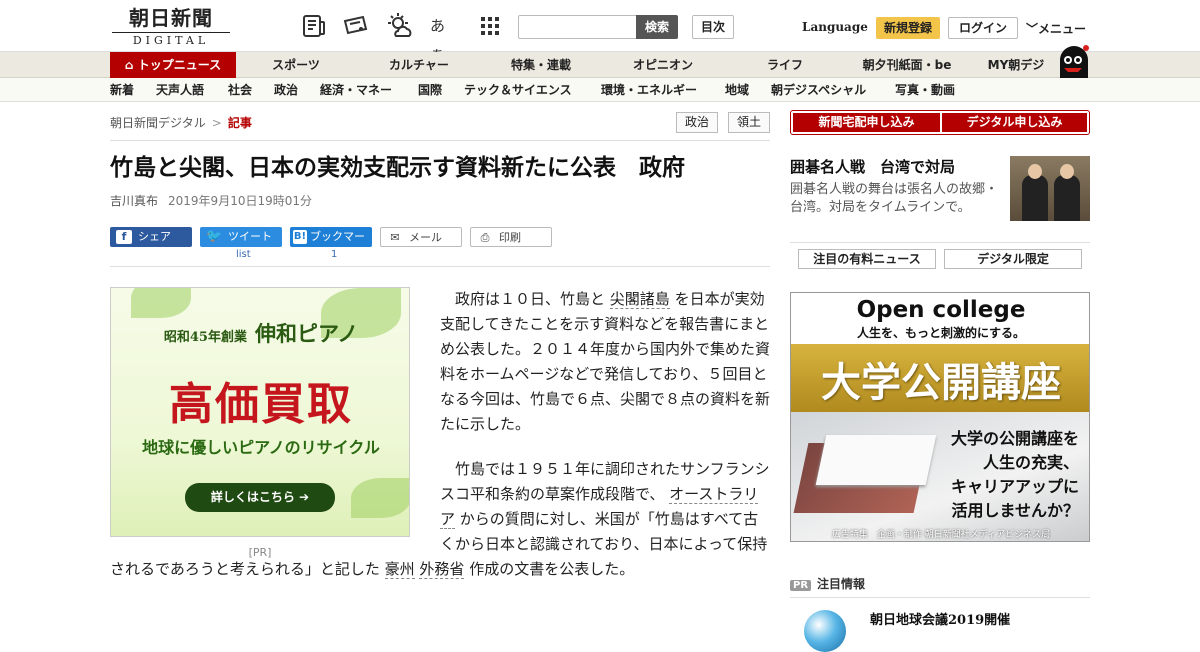 The width and height of the screenshot is (1200, 652). I want to click on twitter-label: ツイート, so click(250, 236).